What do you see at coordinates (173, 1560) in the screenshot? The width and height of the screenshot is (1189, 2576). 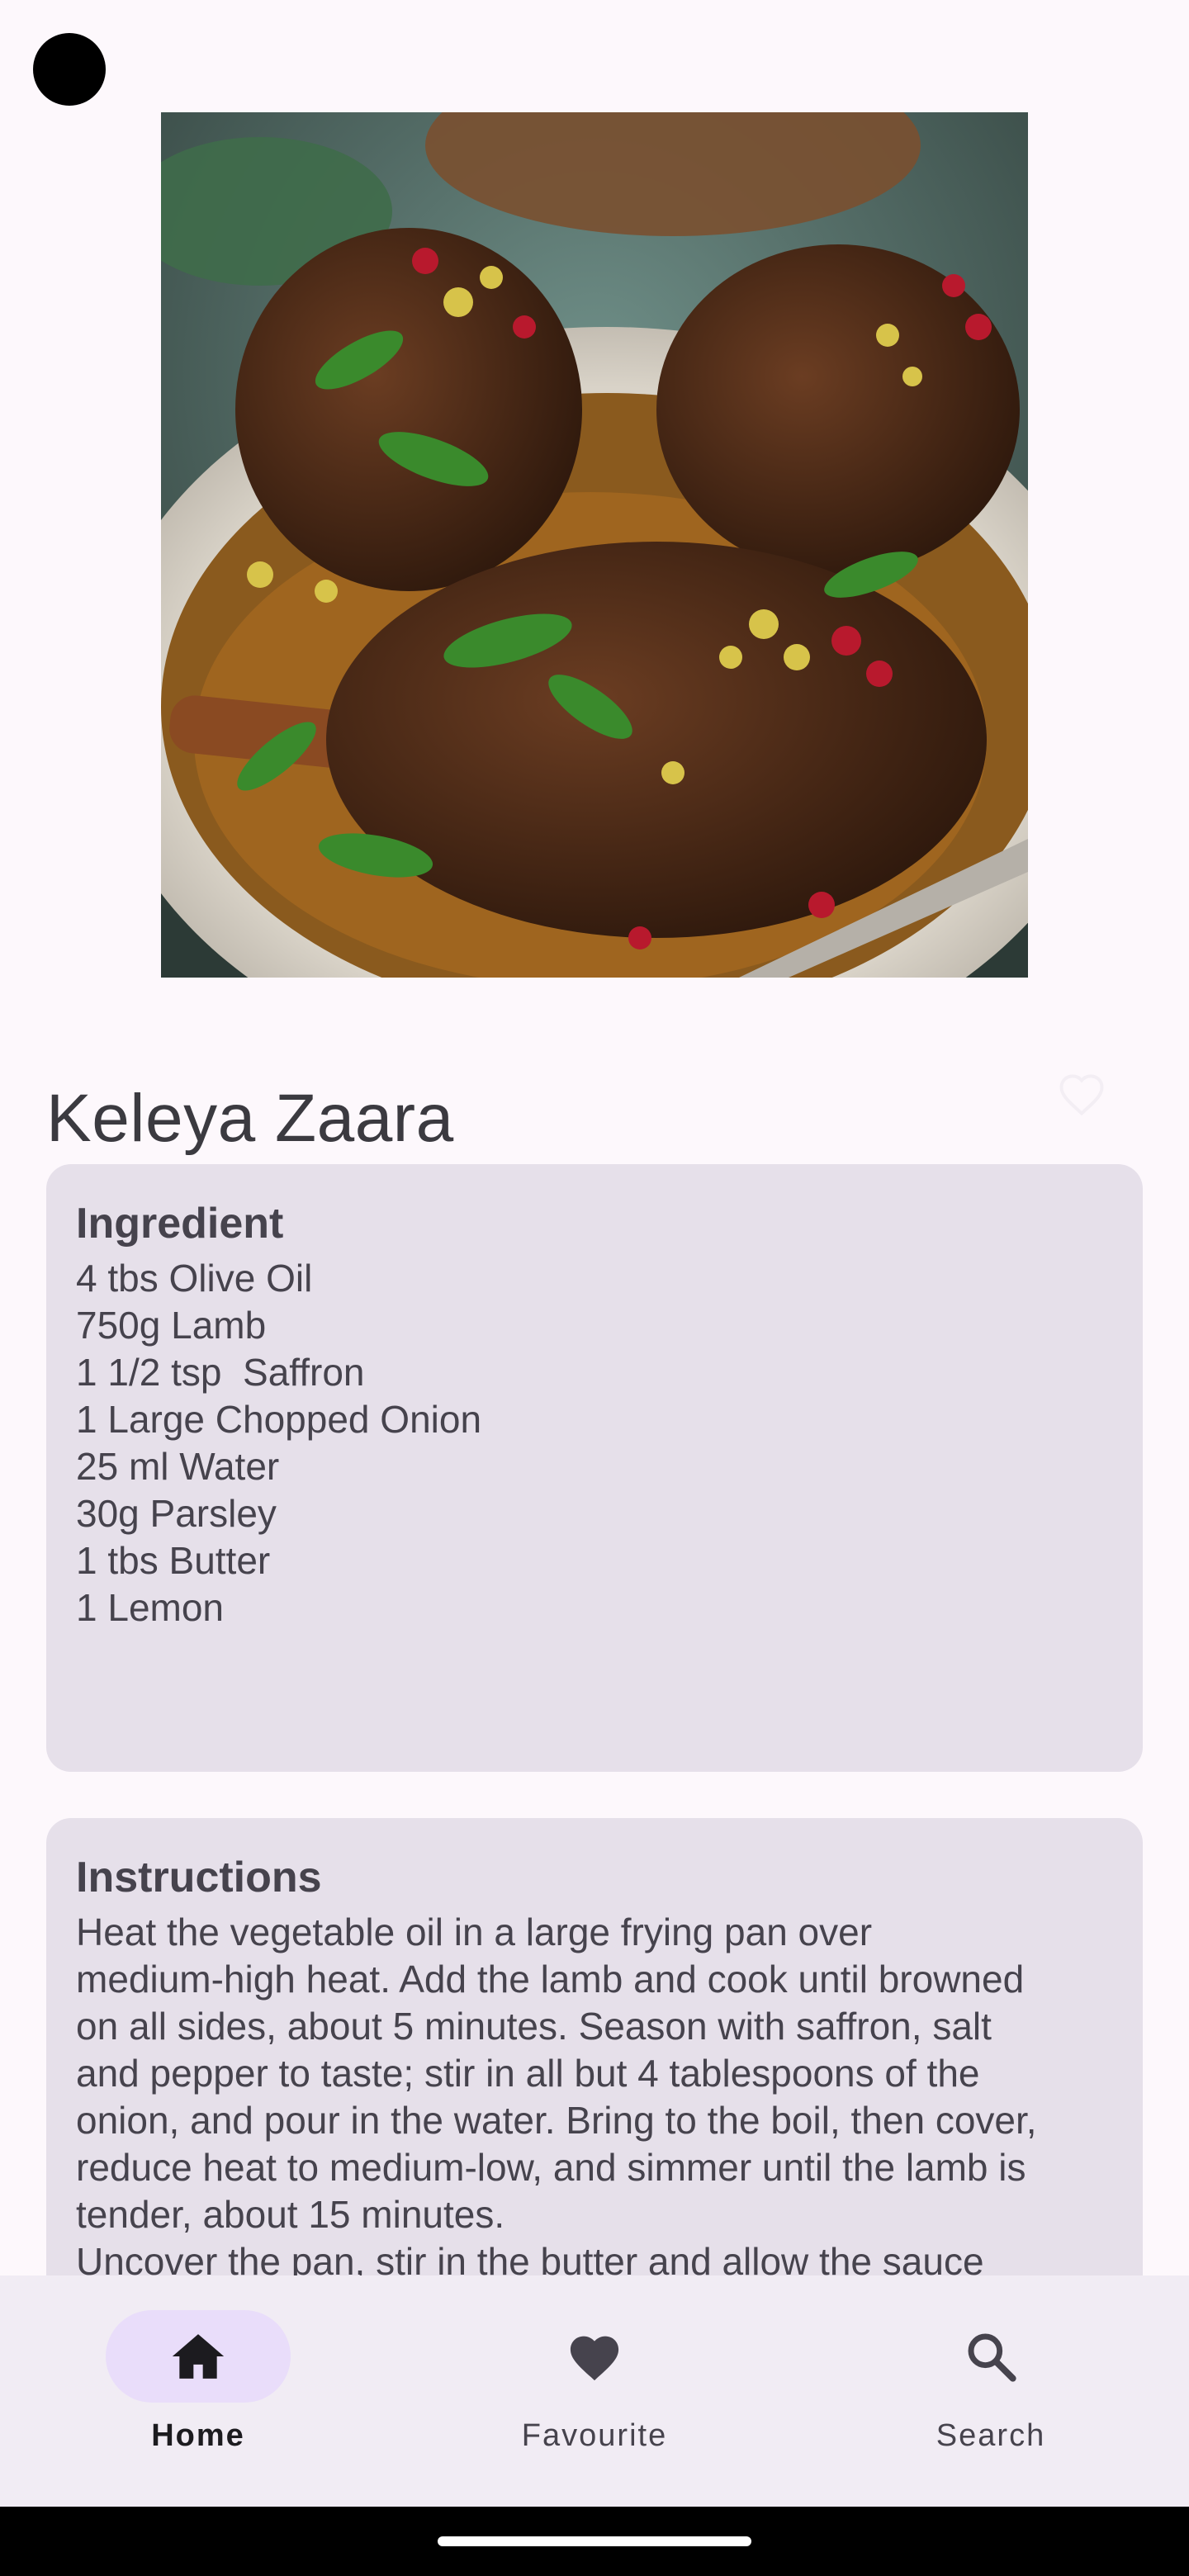 I see `ingredient-item: 1 tbs Butter` at bounding box center [173, 1560].